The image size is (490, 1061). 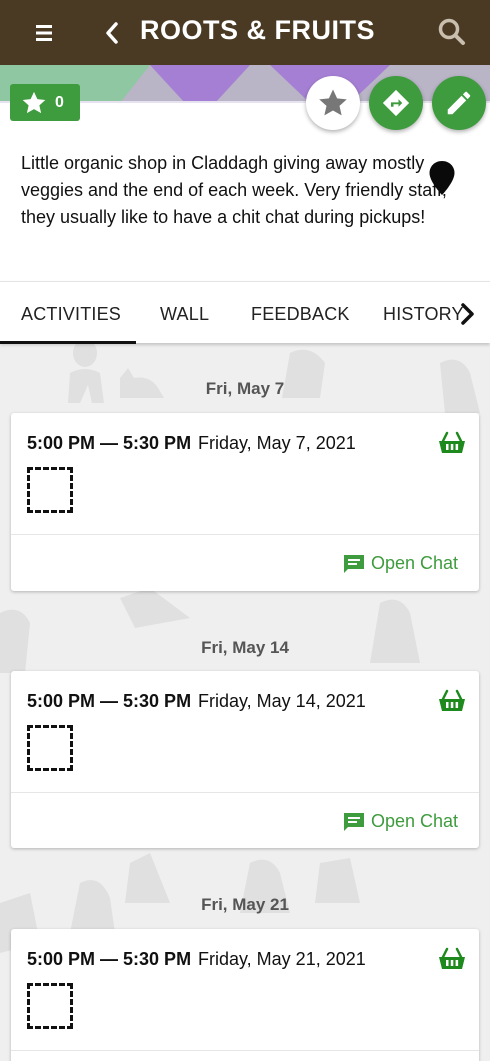 What do you see at coordinates (452, 32) in the screenshot?
I see `search-icon` at bounding box center [452, 32].